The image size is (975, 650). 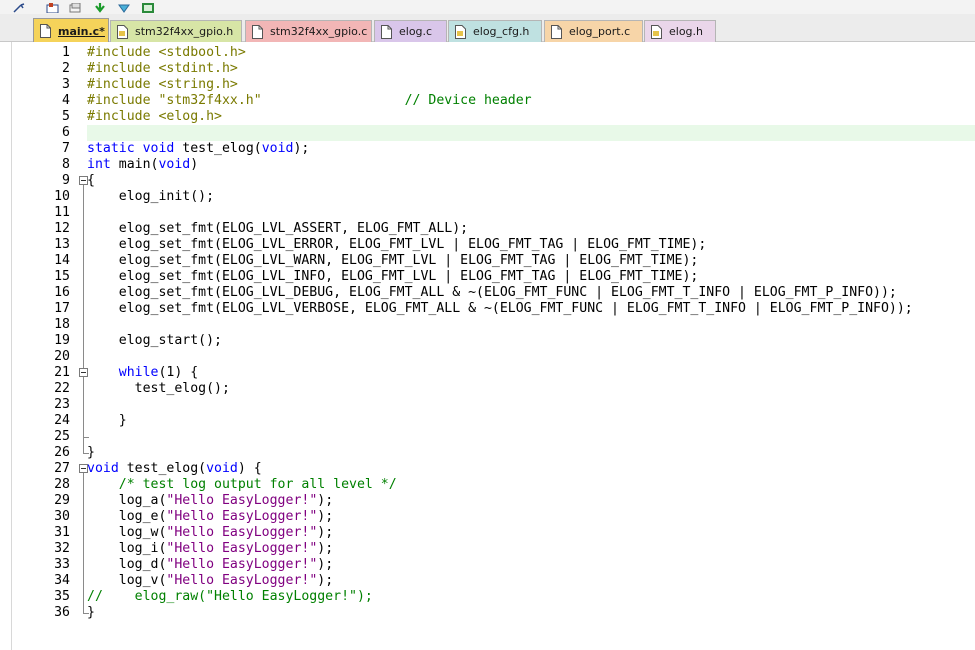 I want to click on code-line: log_w("Hello EasyLogger!");, so click(x=531, y=533).